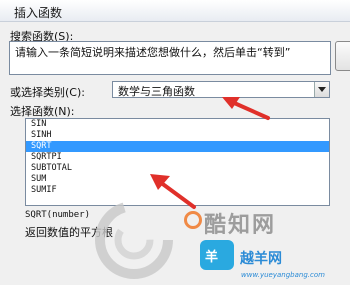  I want to click on arrow-to-category, so click(246, 108).